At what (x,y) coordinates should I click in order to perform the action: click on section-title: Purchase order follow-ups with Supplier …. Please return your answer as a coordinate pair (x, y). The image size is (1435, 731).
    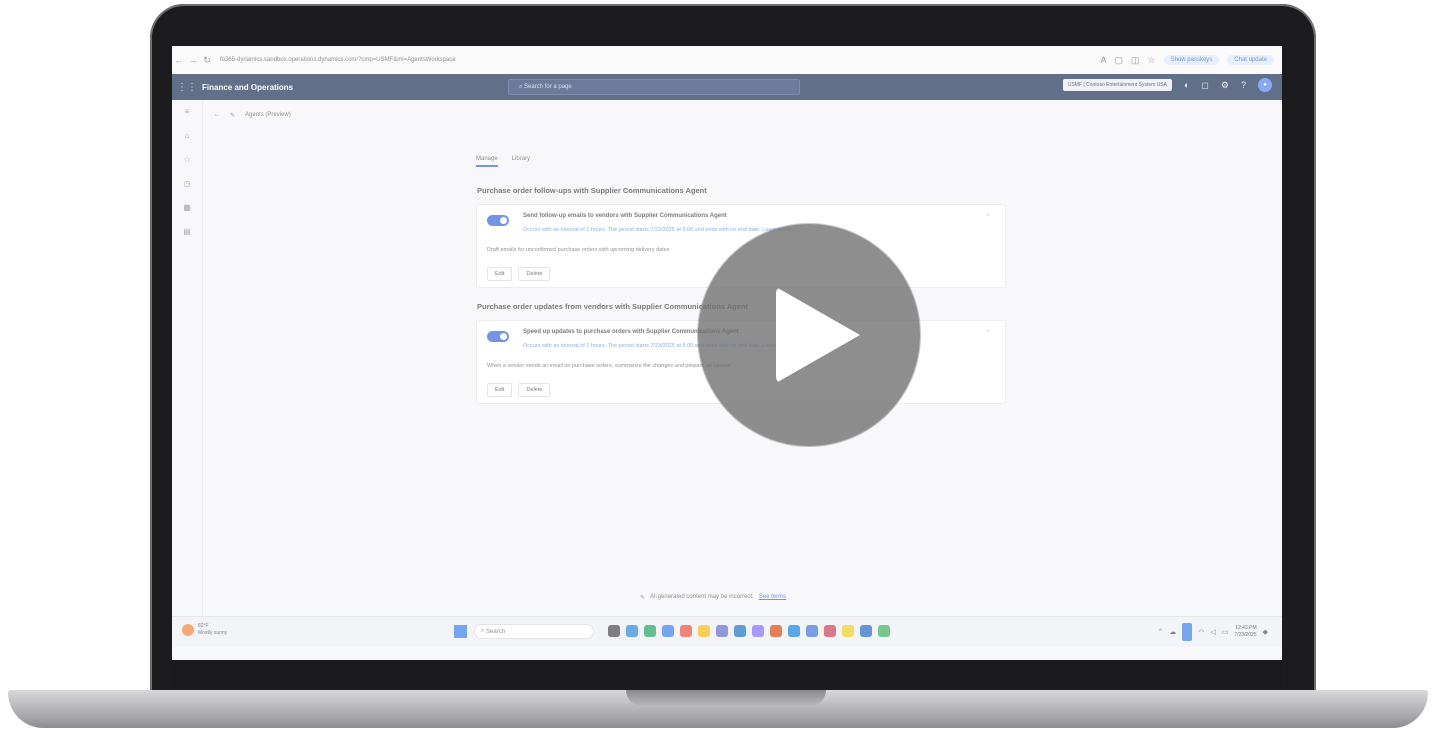
    Looking at the image, I should click on (592, 190).